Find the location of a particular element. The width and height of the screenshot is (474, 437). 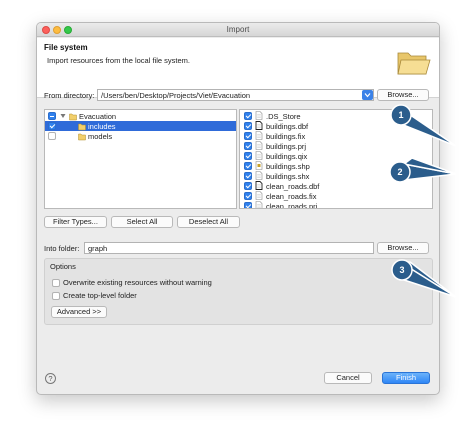

callout-number-2: 2 is located at coordinates (399, 172).